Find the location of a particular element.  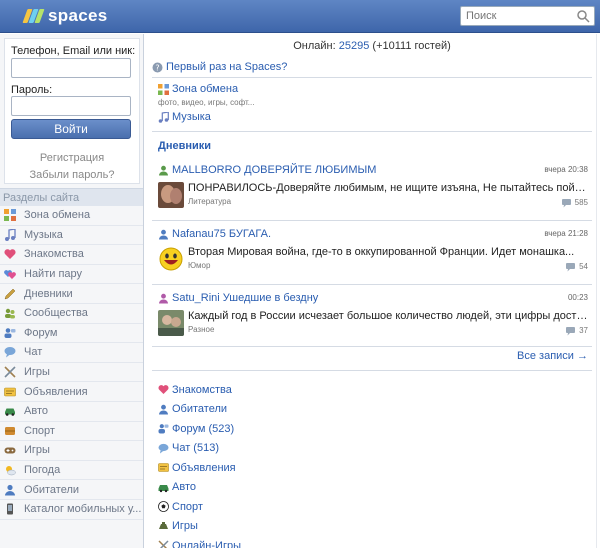

link-ads: Объявления is located at coordinates (199, 468).